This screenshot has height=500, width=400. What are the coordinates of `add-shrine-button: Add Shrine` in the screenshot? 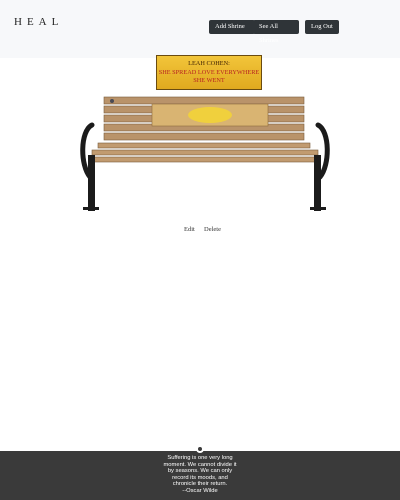 It's located at (232, 27).